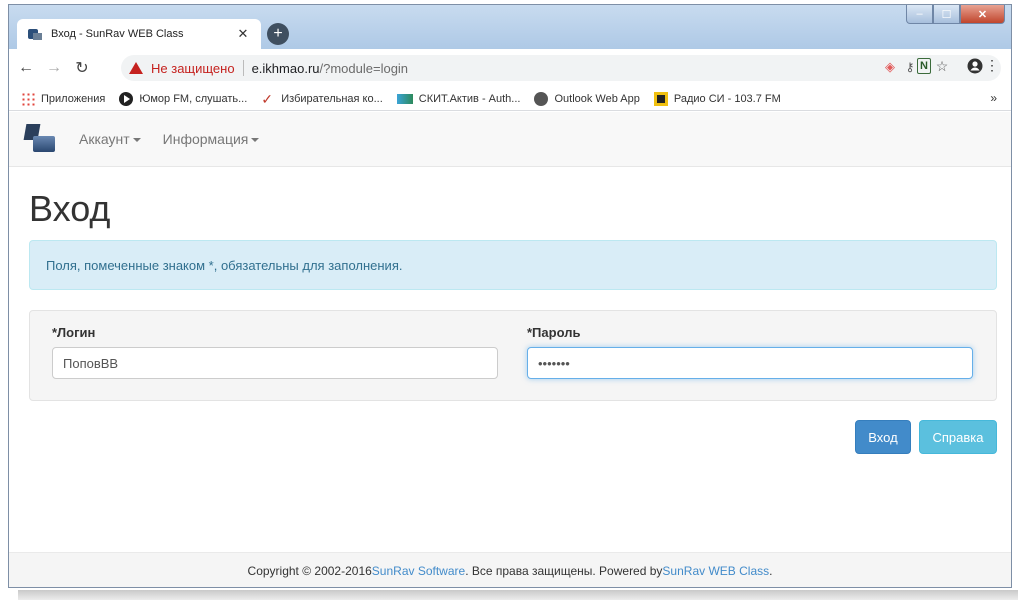  Describe the element at coordinates (136, 68) in the screenshot. I see `warning-icon` at that location.